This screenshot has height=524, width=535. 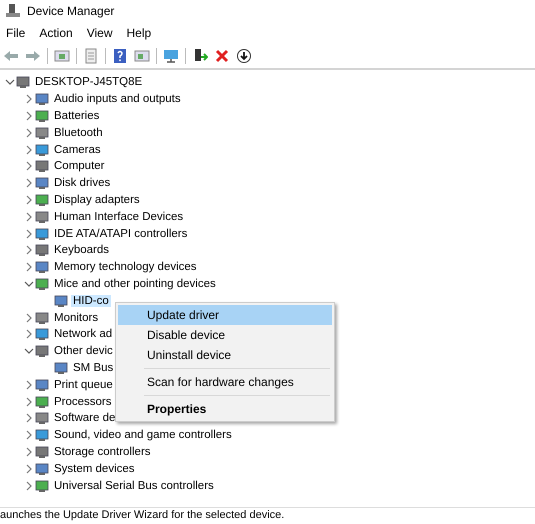 I want to click on help-icon, so click(x=120, y=56).